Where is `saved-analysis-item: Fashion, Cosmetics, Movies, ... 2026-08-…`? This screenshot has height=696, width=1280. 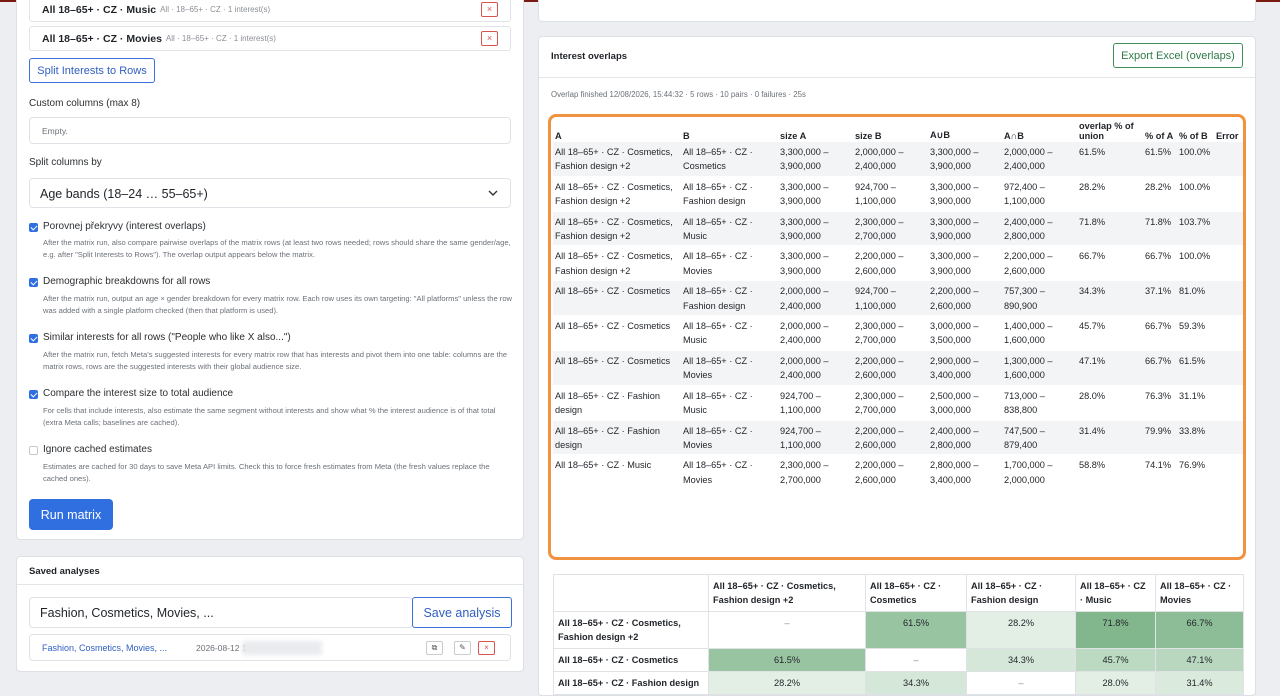
saved-analysis-item: Fashion, Cosmetics, Movies, ... 2026-08-… is located at coordinates (270, 647).